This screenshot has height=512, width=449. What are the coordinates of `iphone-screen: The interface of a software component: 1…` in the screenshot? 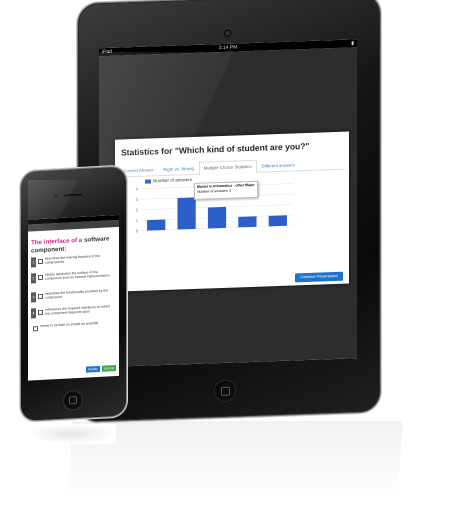 It's located at (73, 297).